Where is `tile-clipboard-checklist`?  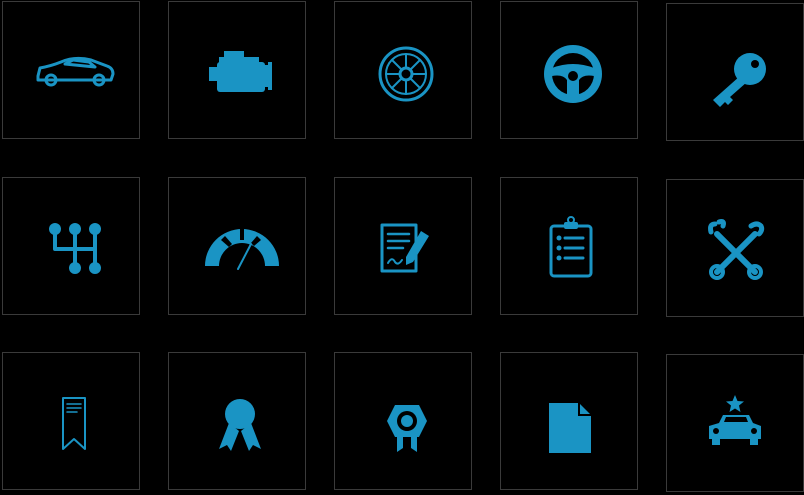
tile-clipboard-checklist is located at coordinates (569, 246).